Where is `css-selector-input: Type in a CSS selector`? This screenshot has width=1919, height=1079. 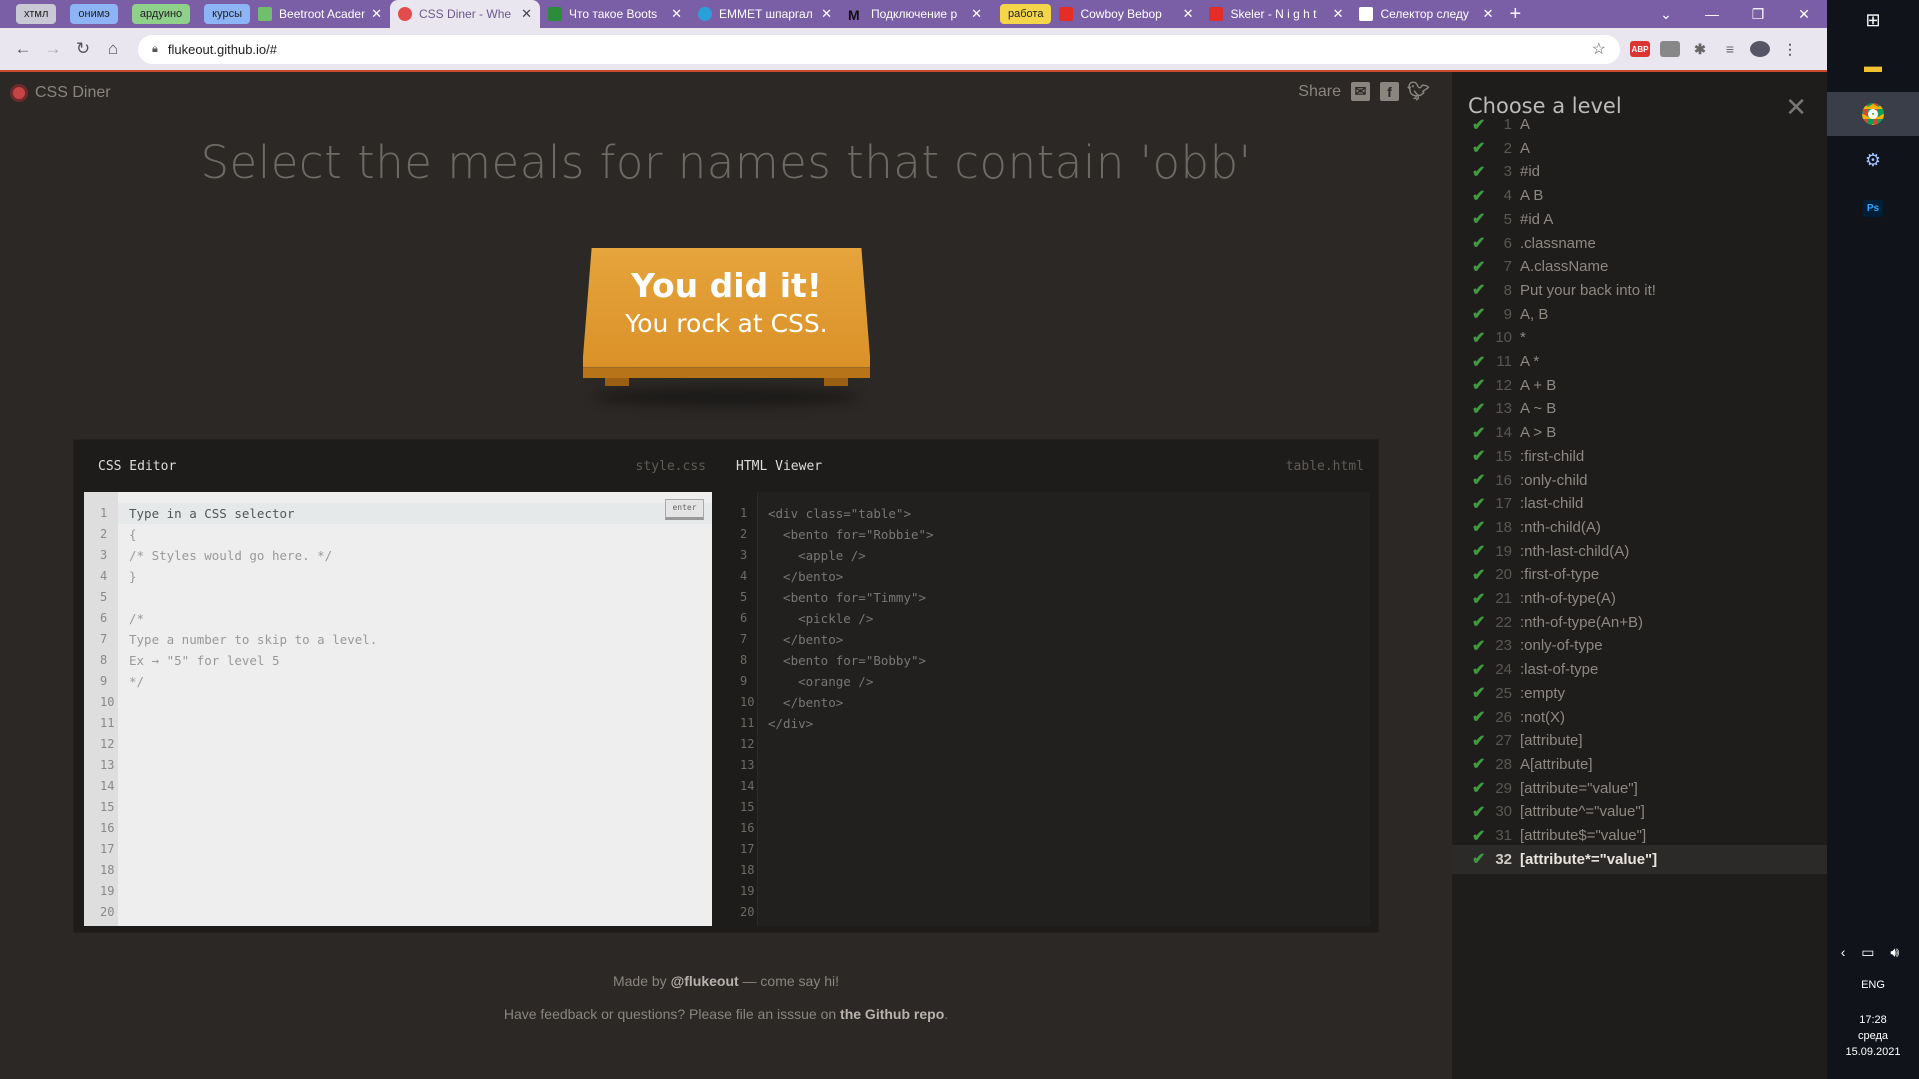
css-selector-input: Type in a CSS selector is located at coordinates (415, 513).